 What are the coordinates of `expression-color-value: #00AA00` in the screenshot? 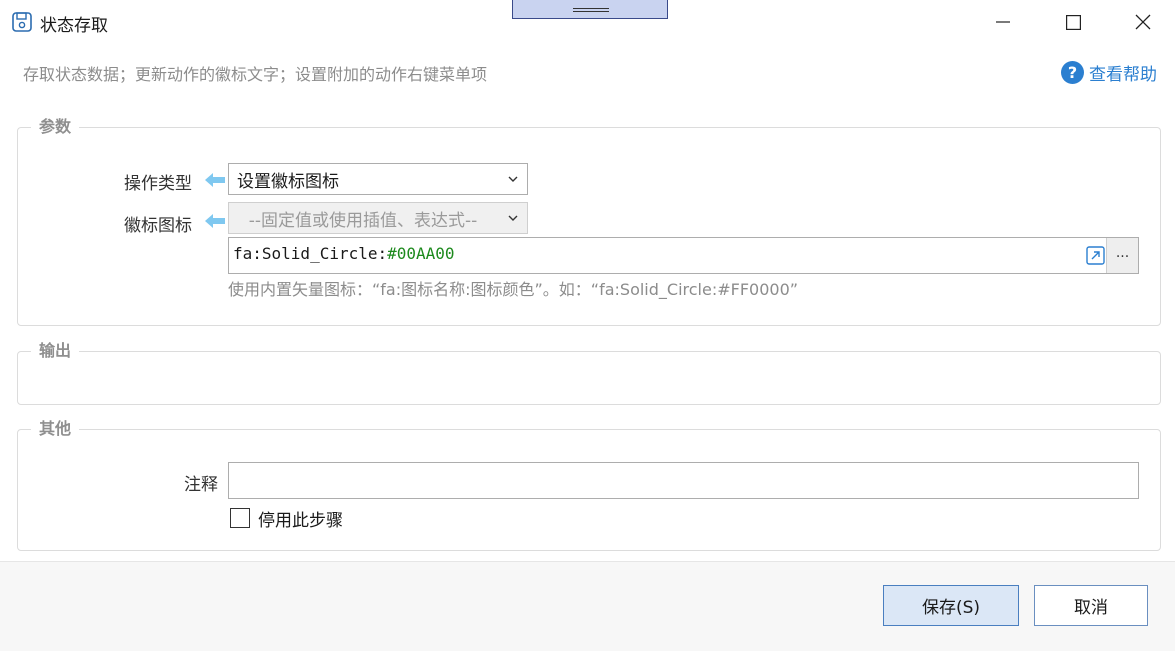 It's located at (421, 253).